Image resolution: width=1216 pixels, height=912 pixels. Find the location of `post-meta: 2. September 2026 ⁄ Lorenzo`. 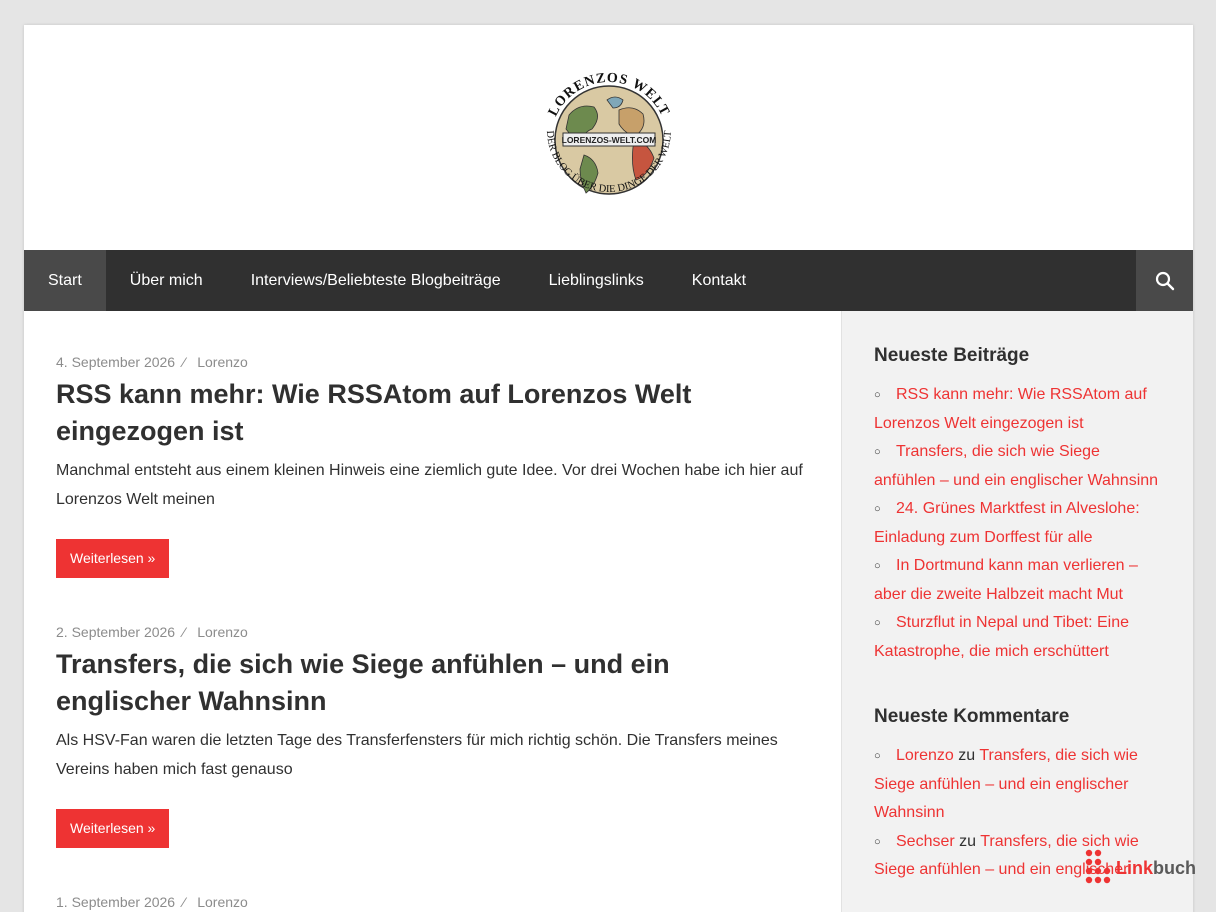

post-meta: 2. September 2026 ⁄ Lorenzo is located at coordinates (432, 632).